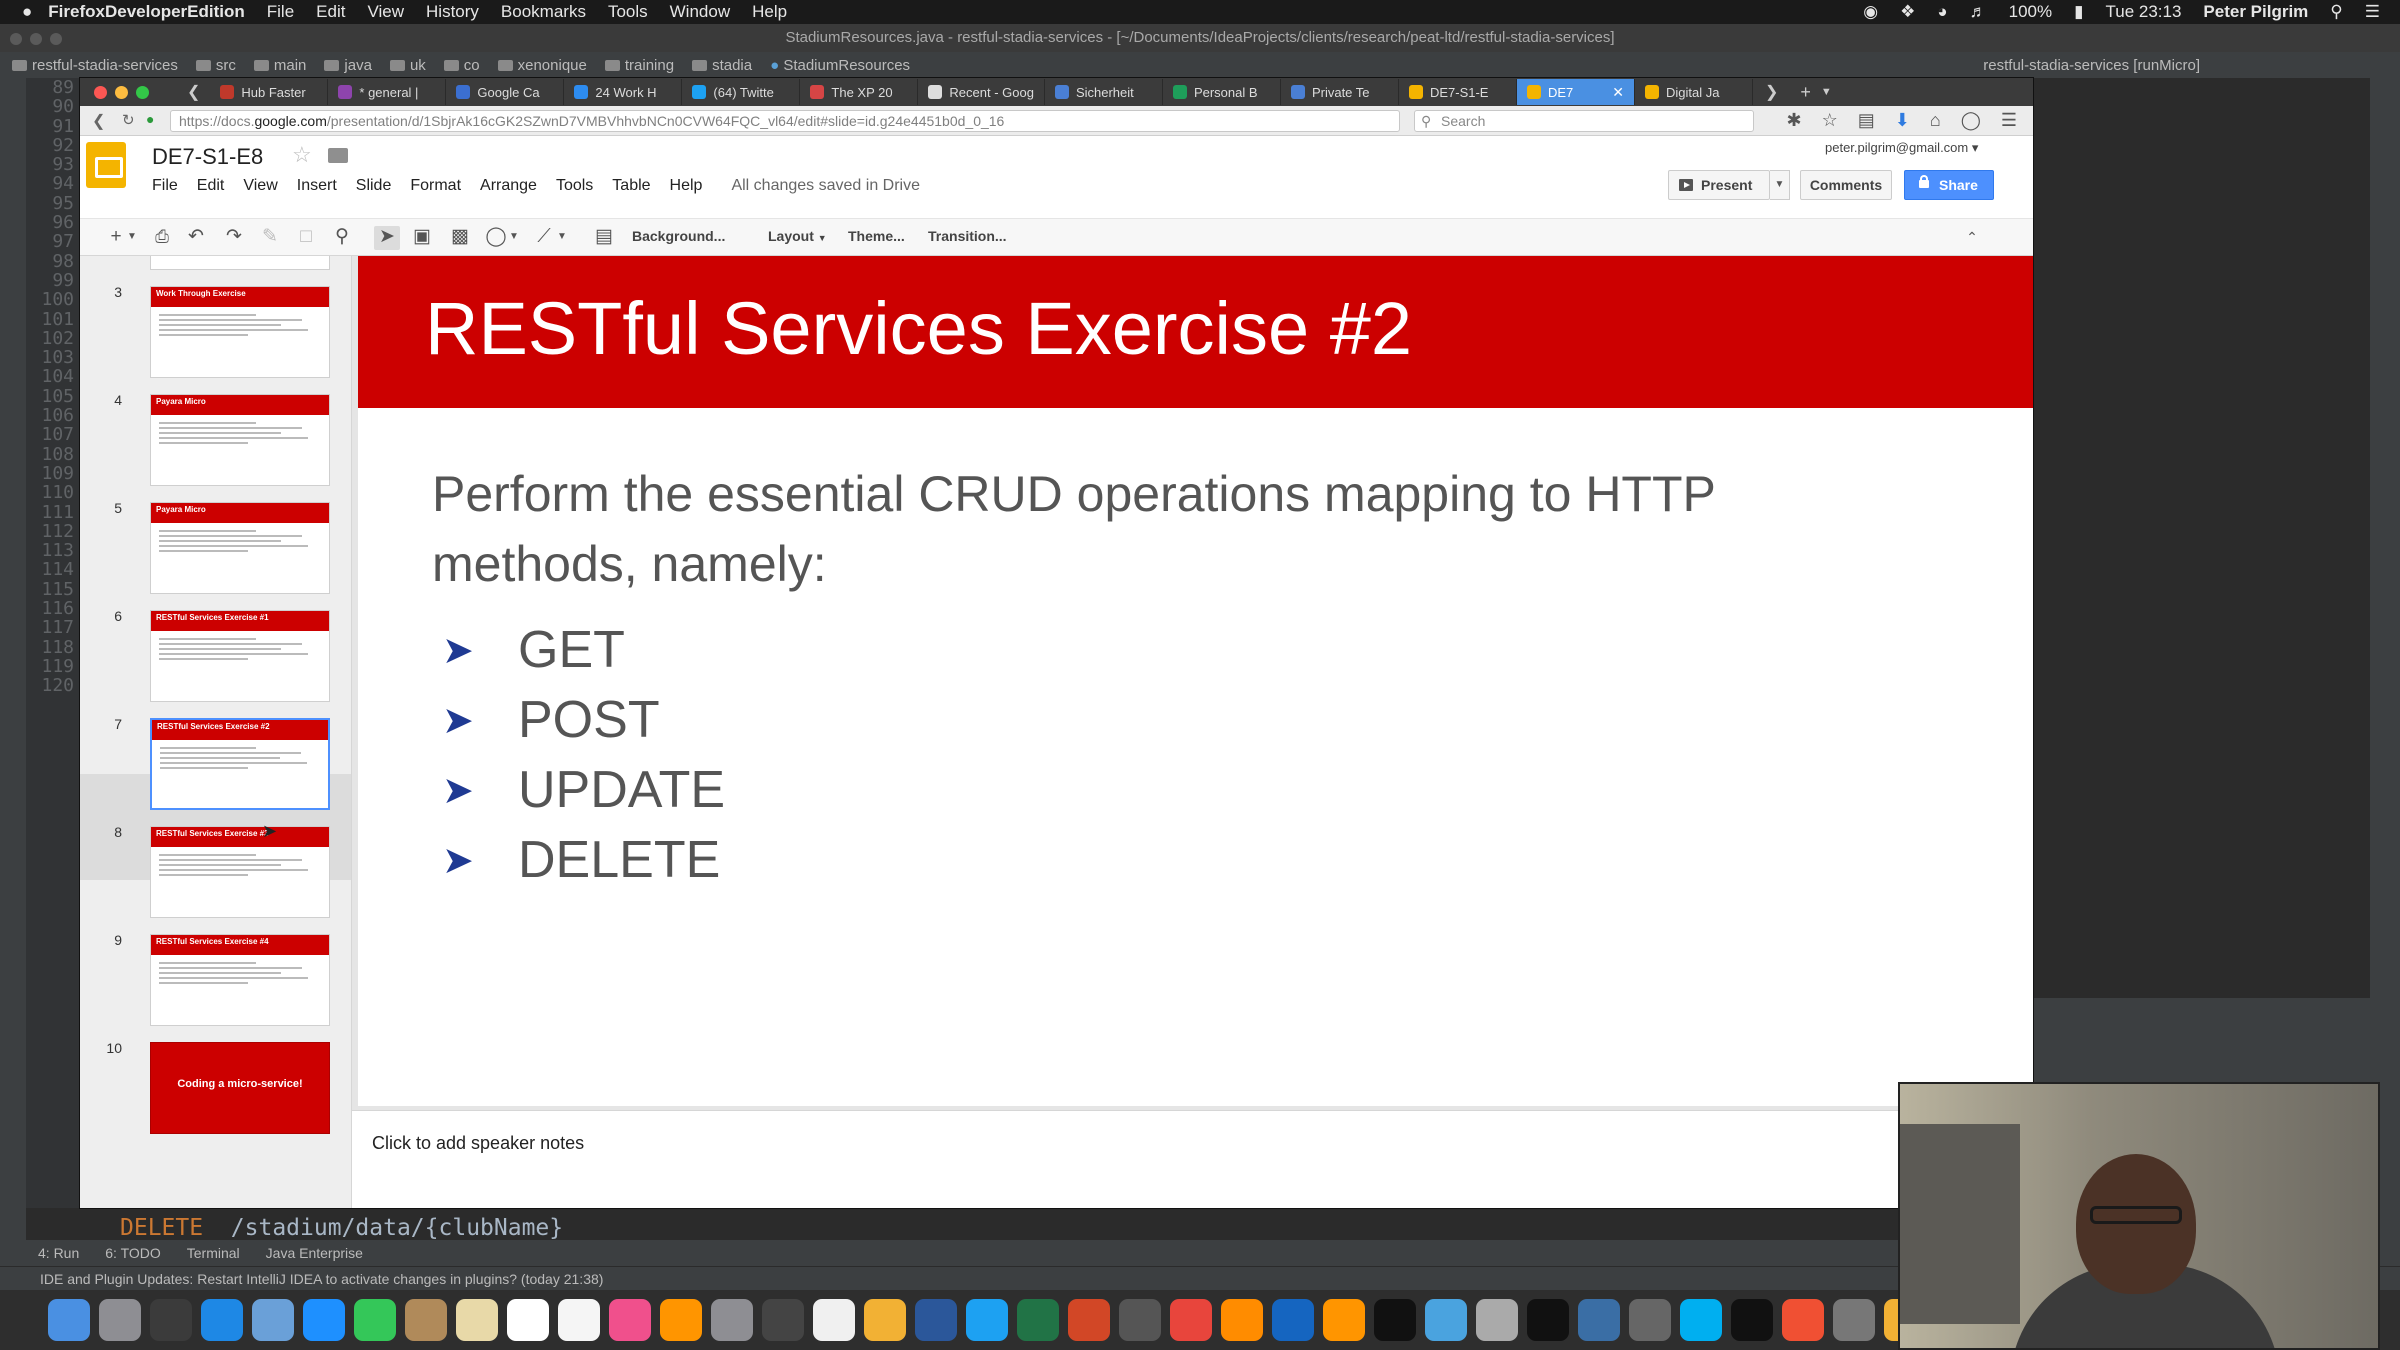  Describe the element at coordinates (1907, 12) in the screenshot. I see `dropbox-icon: ❖` at that location.